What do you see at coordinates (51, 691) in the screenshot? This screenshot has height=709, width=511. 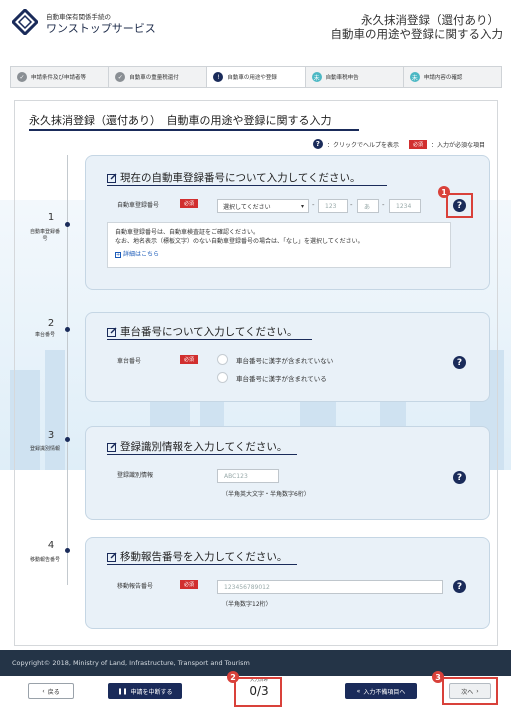 I see `back-button: ‹ 戻る` at bounding box center [51, 691].